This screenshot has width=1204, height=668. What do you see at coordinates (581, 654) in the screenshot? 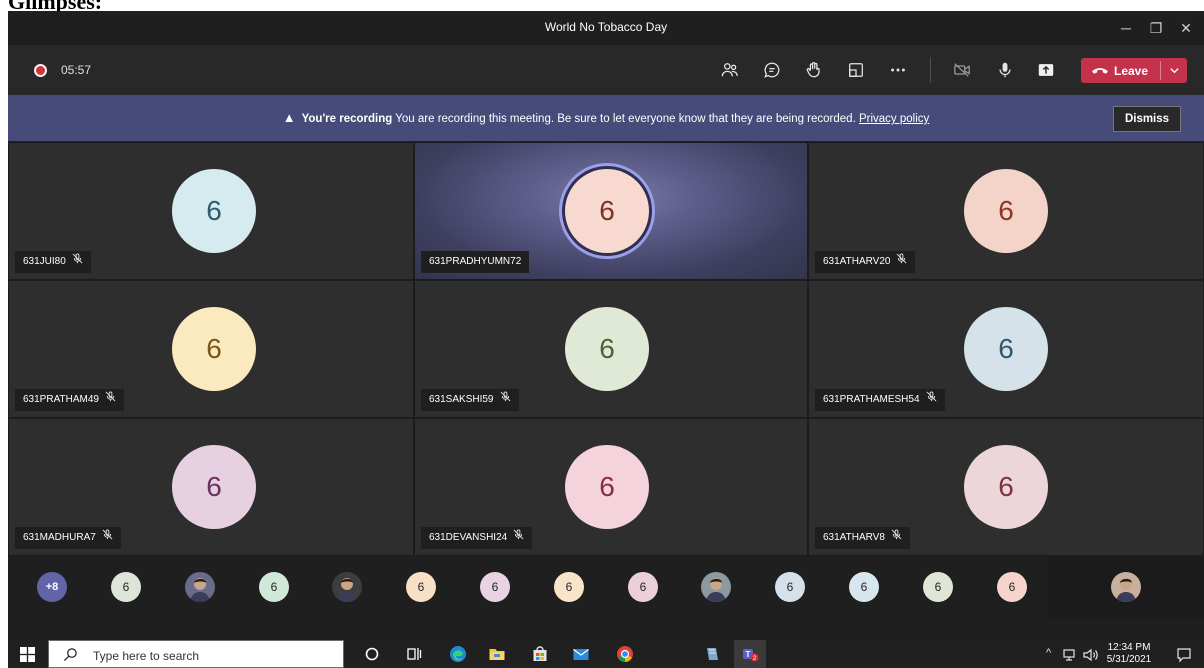
I see `mail-icon` at bounding box center [581, 654].